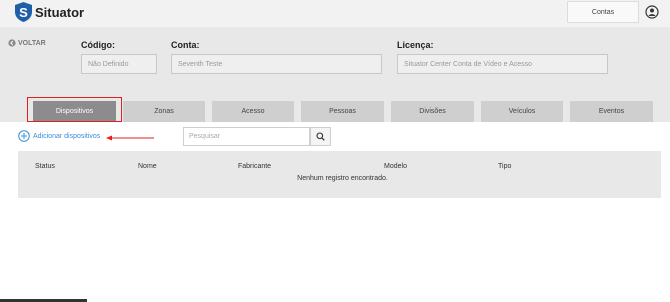 The height and width of the screenshot is (302, 670). What do you see at coordinates (12, 43) in the screenshot?
I see `back-arrow-icon` at bounding box center [12, 43].